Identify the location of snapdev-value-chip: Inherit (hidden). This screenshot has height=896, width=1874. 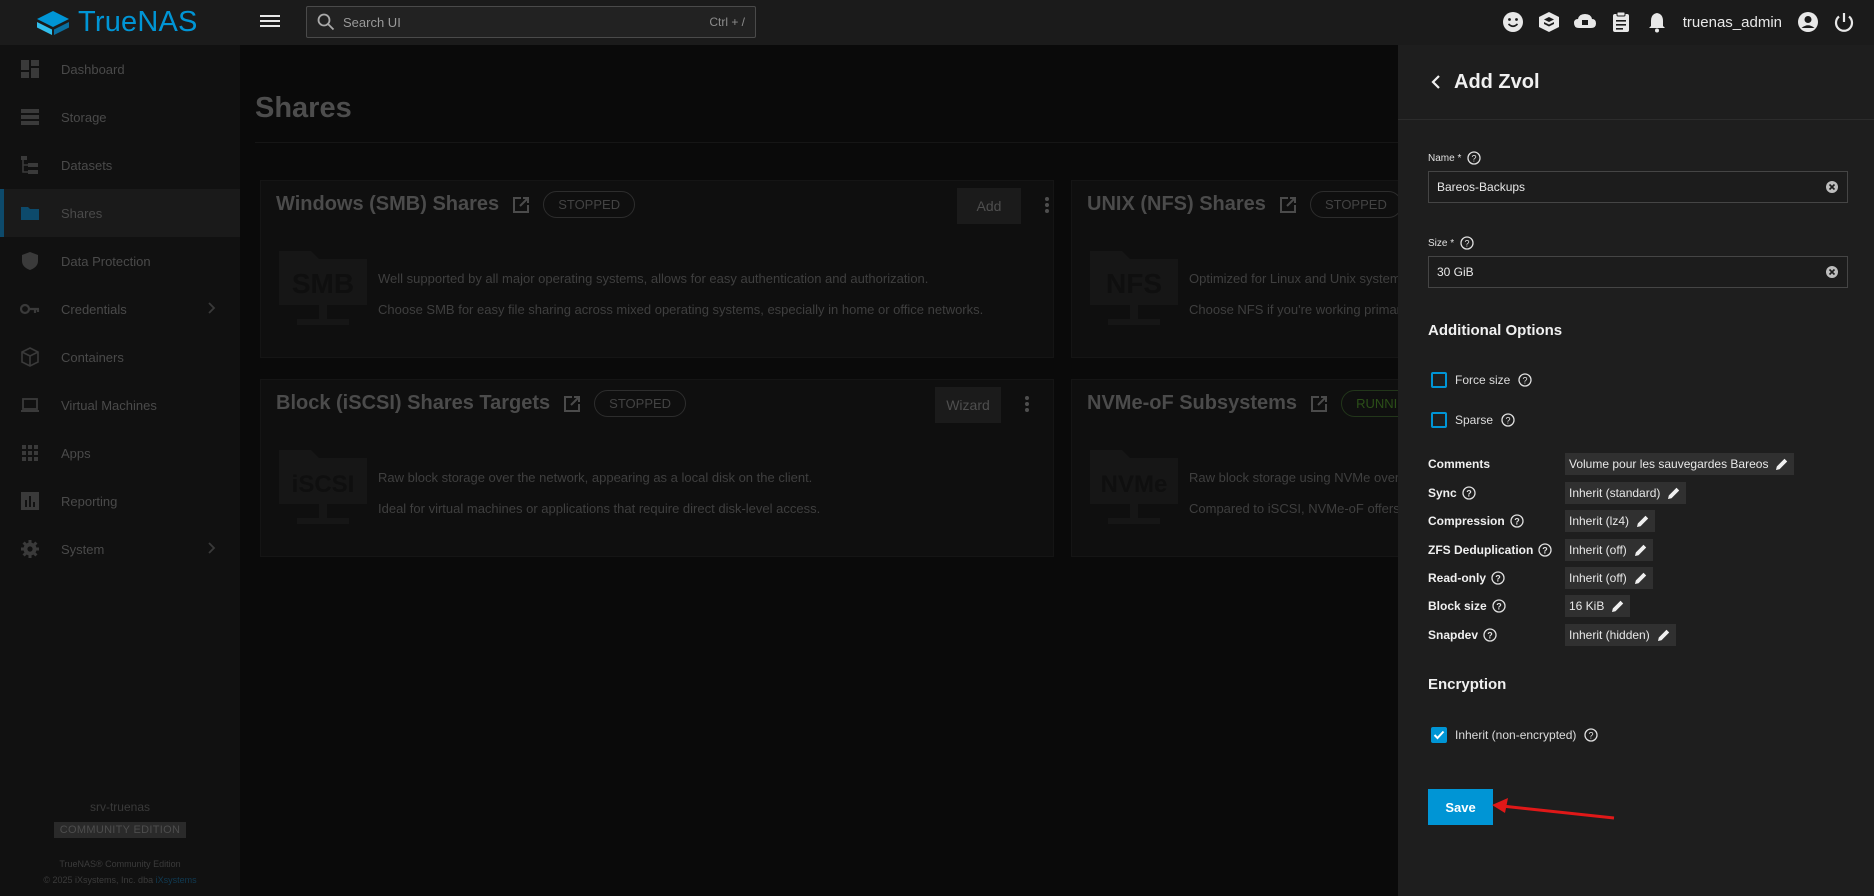
(1620, 635).